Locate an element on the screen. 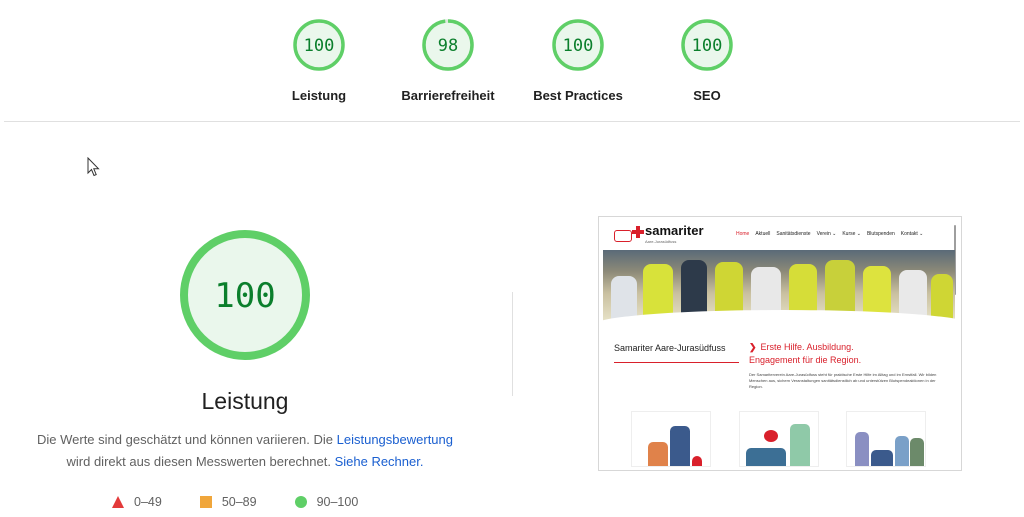  preview-underline is located at coordinates (676, 362).